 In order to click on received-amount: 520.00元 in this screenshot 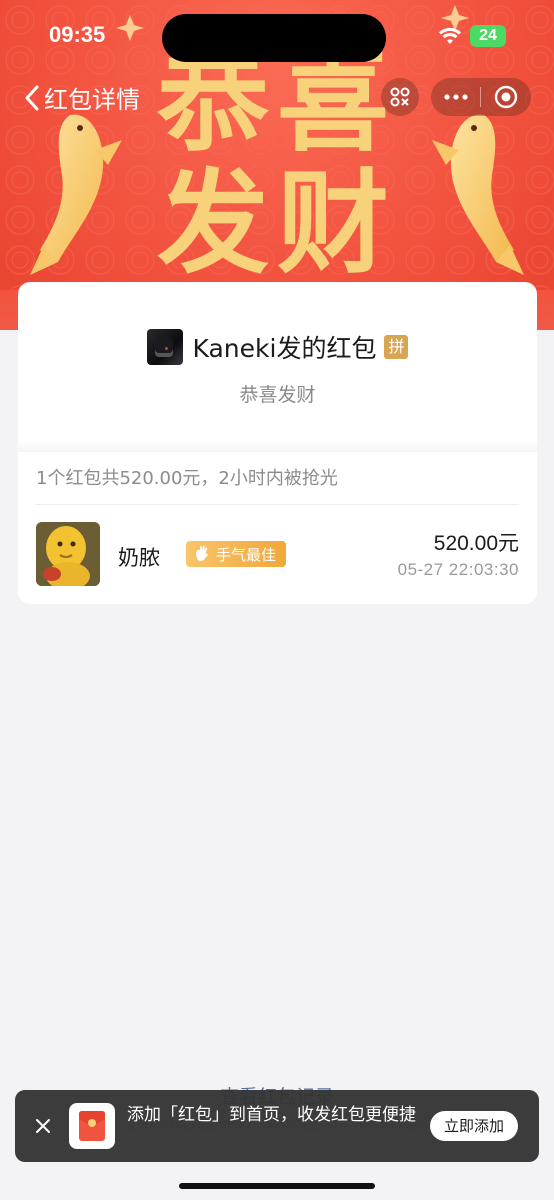, I will do `click(476, 543)`.